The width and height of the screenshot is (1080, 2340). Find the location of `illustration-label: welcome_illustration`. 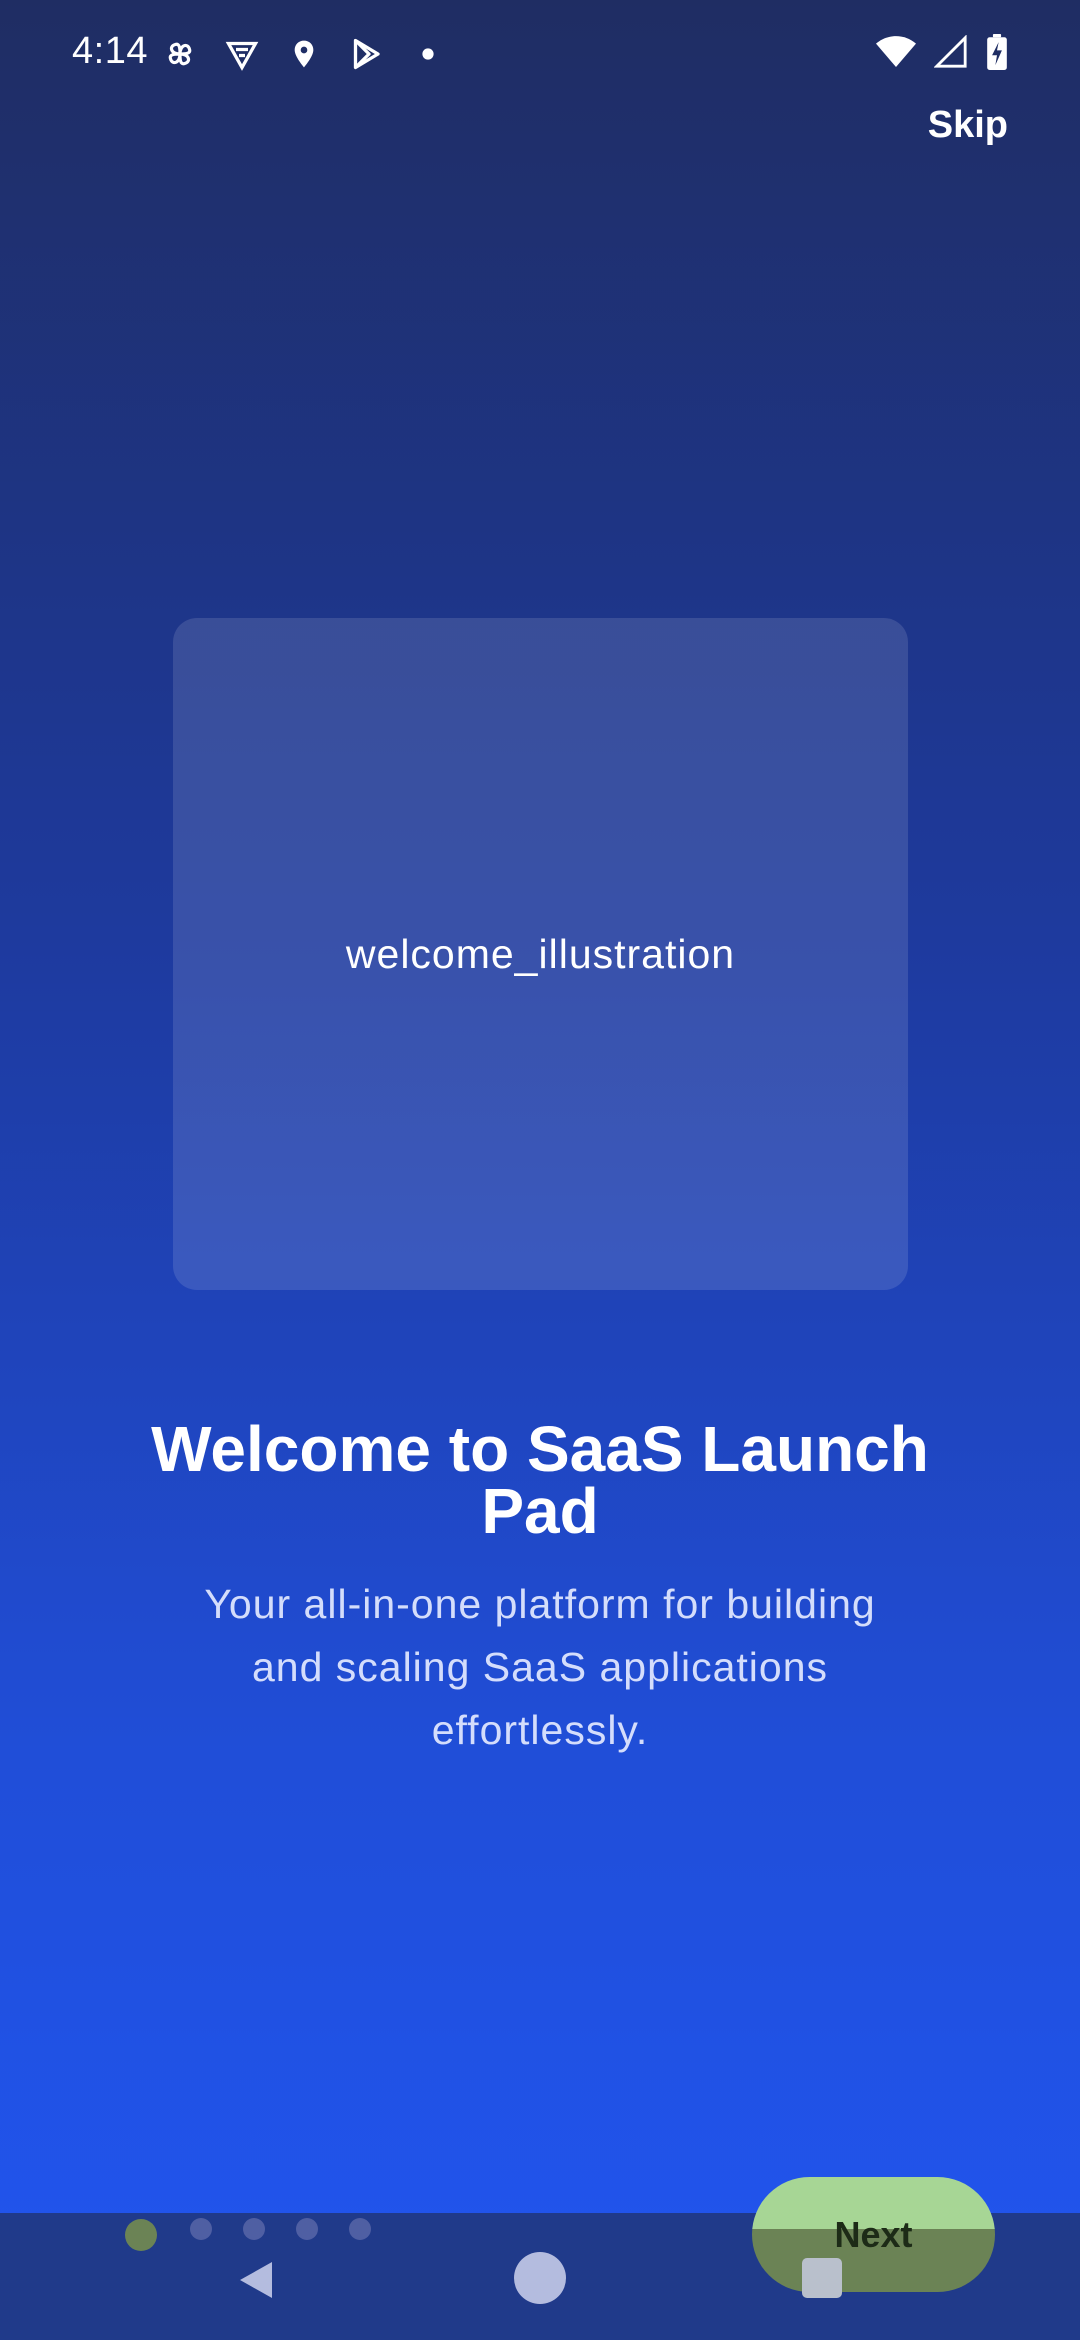

illustration-label: welcome_illustration is located at coordinates (540, 953).